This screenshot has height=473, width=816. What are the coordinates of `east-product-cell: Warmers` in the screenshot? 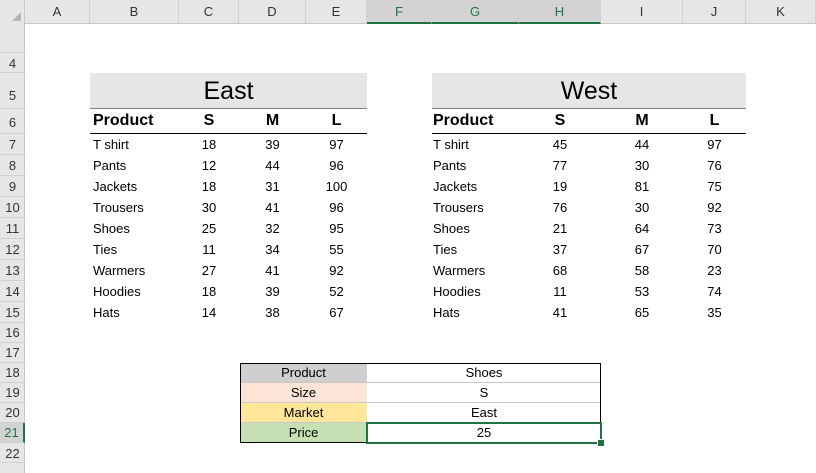 It's located at (119, 270).